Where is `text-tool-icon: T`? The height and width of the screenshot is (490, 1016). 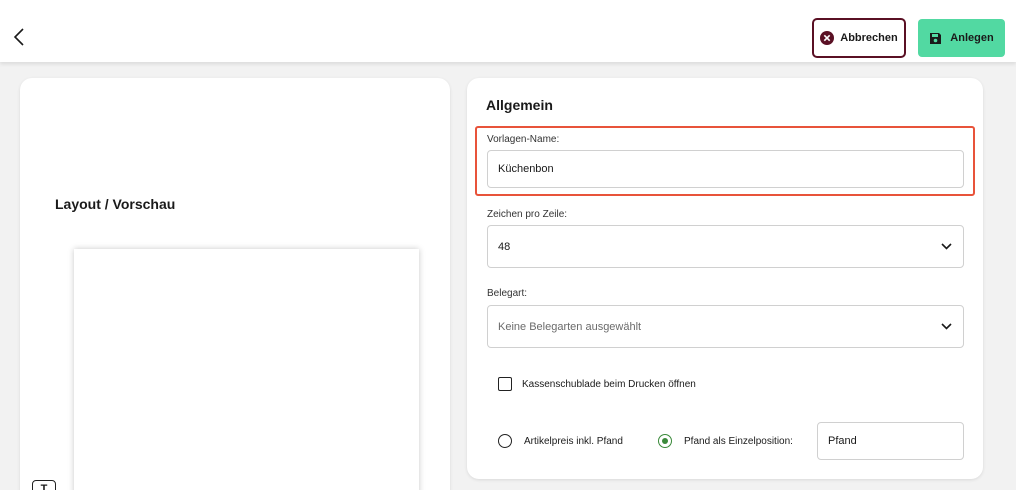
text-tool-icon: T is located at coordinates (44, 486).